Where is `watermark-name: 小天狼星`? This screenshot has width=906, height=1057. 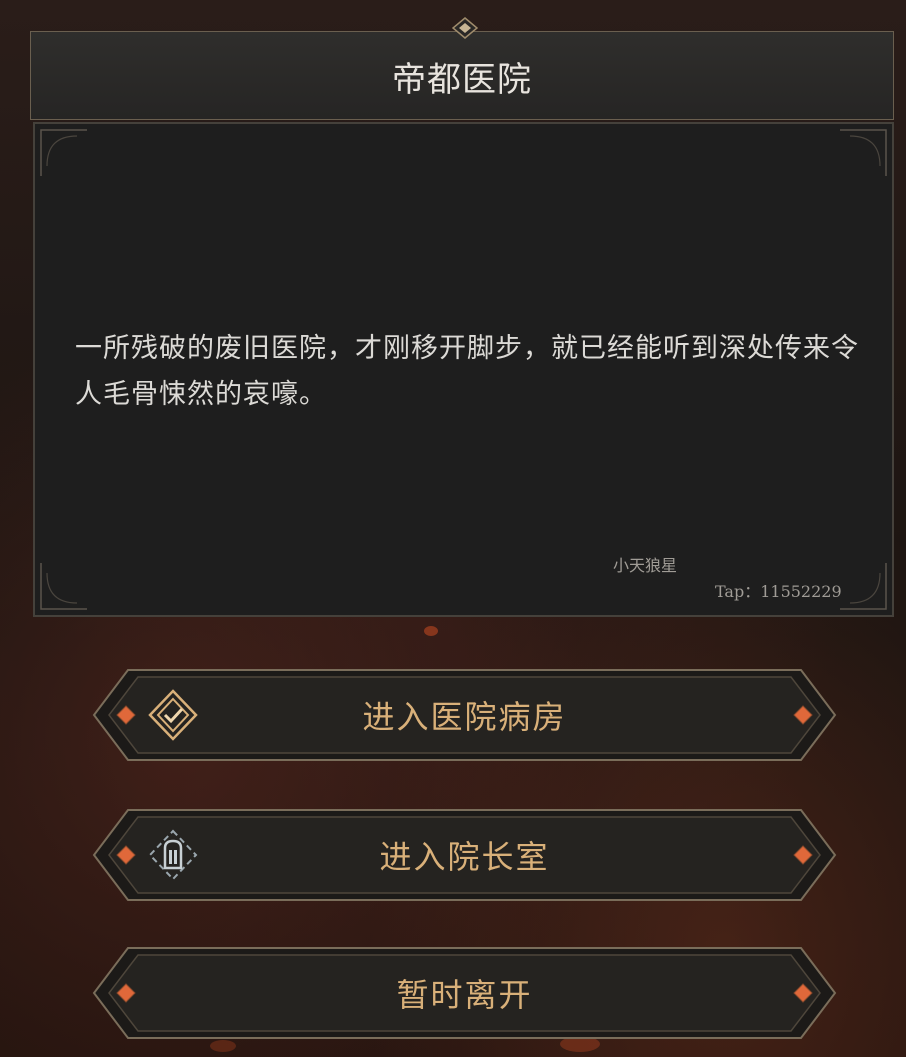
watermark-name: 小天狼星 is located at coordinates (645, 565).